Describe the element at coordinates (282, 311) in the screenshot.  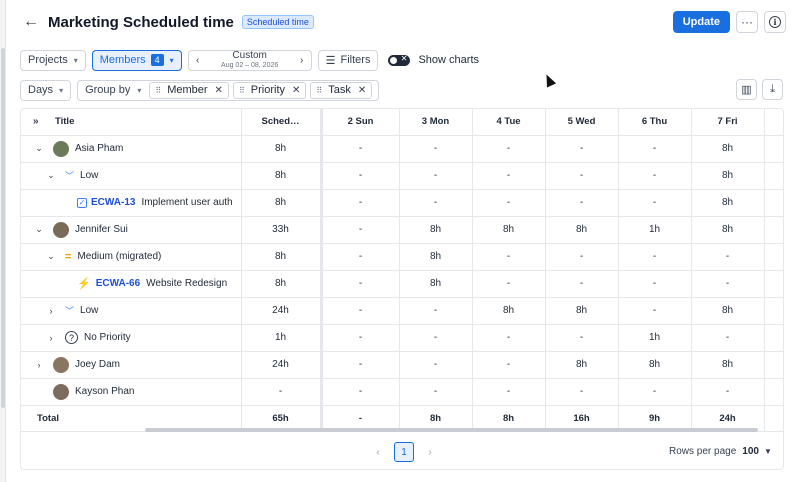
I see `scheduled-total-cell: 24h` at that location.